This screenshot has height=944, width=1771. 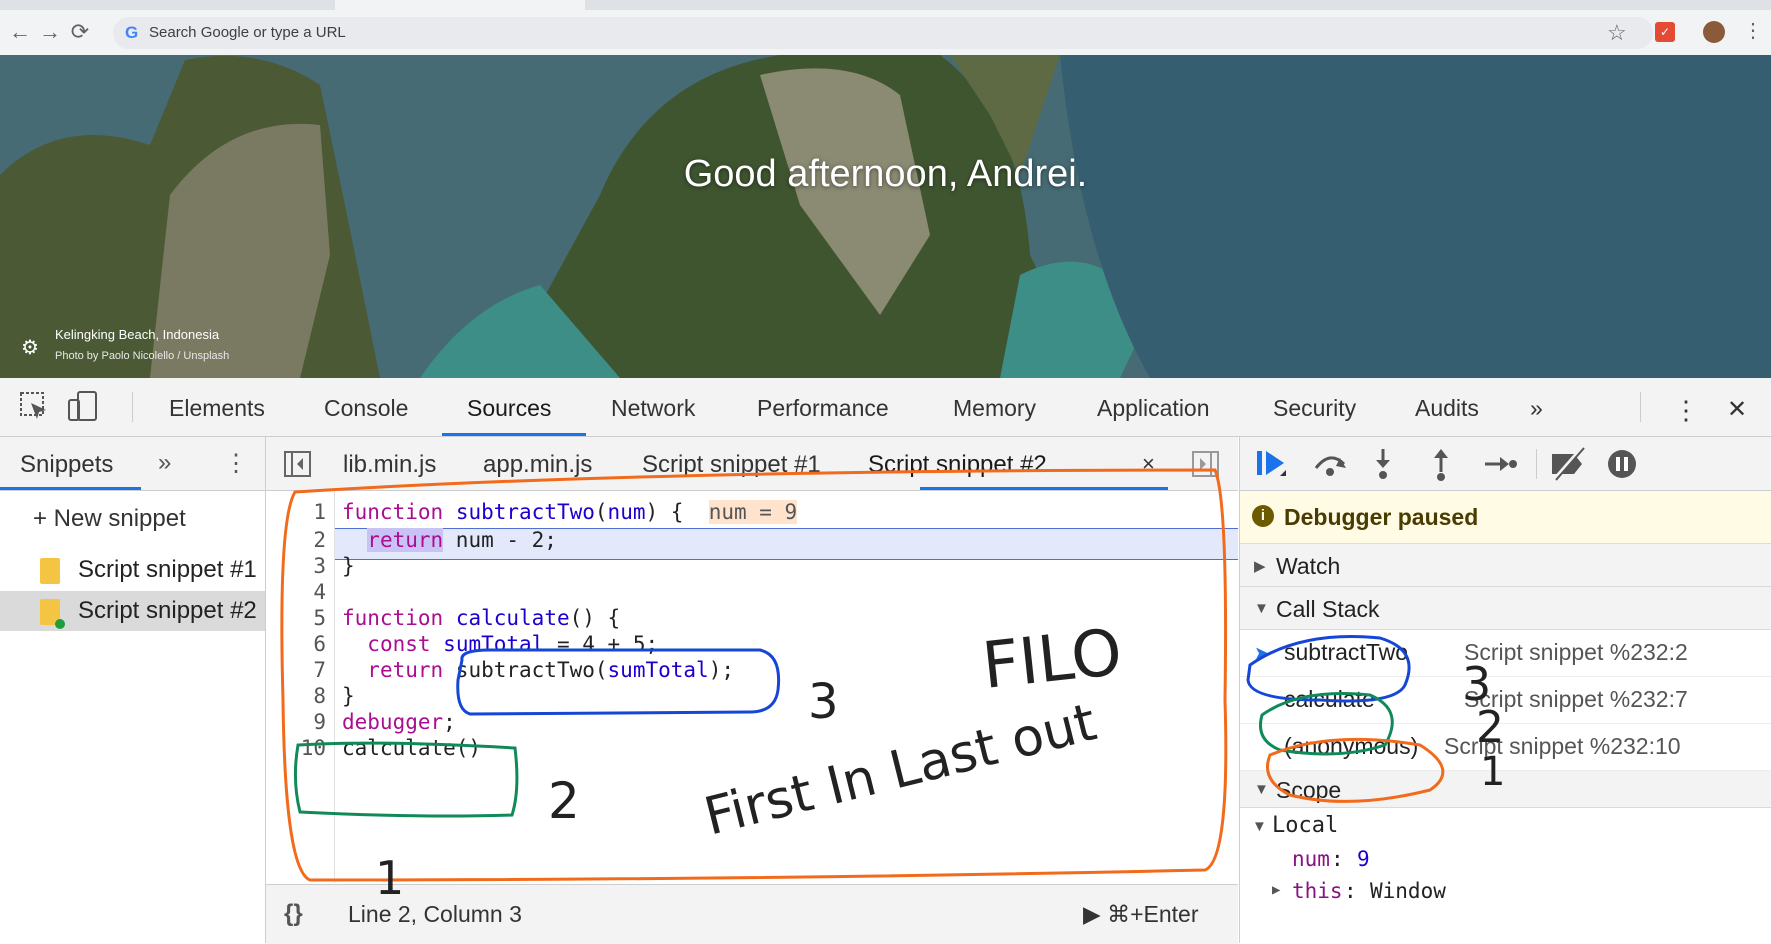 What do you see at coordinates (1355, 770) in the screenshot?
I see `annotation-outline-frame-anonymous` at bounding box center [1355, 770].